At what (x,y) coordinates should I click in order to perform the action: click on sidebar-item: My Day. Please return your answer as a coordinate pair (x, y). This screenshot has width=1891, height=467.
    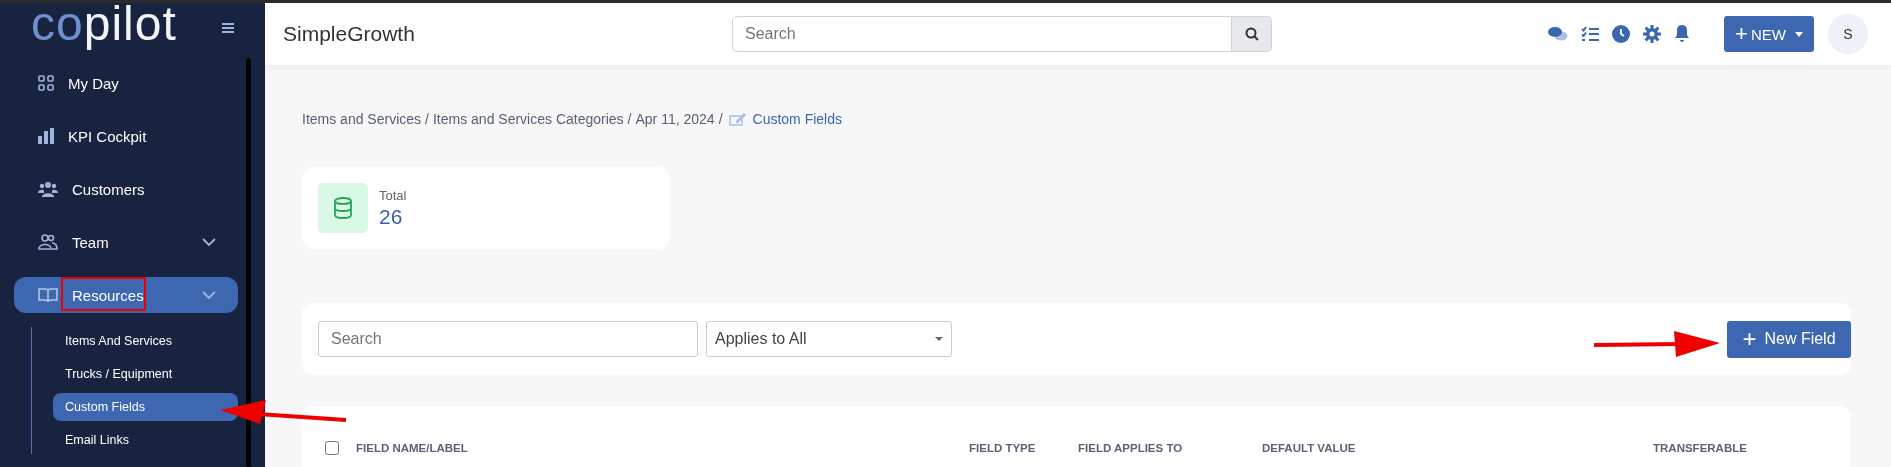
    Looking at the image, I should click on (126, 83).